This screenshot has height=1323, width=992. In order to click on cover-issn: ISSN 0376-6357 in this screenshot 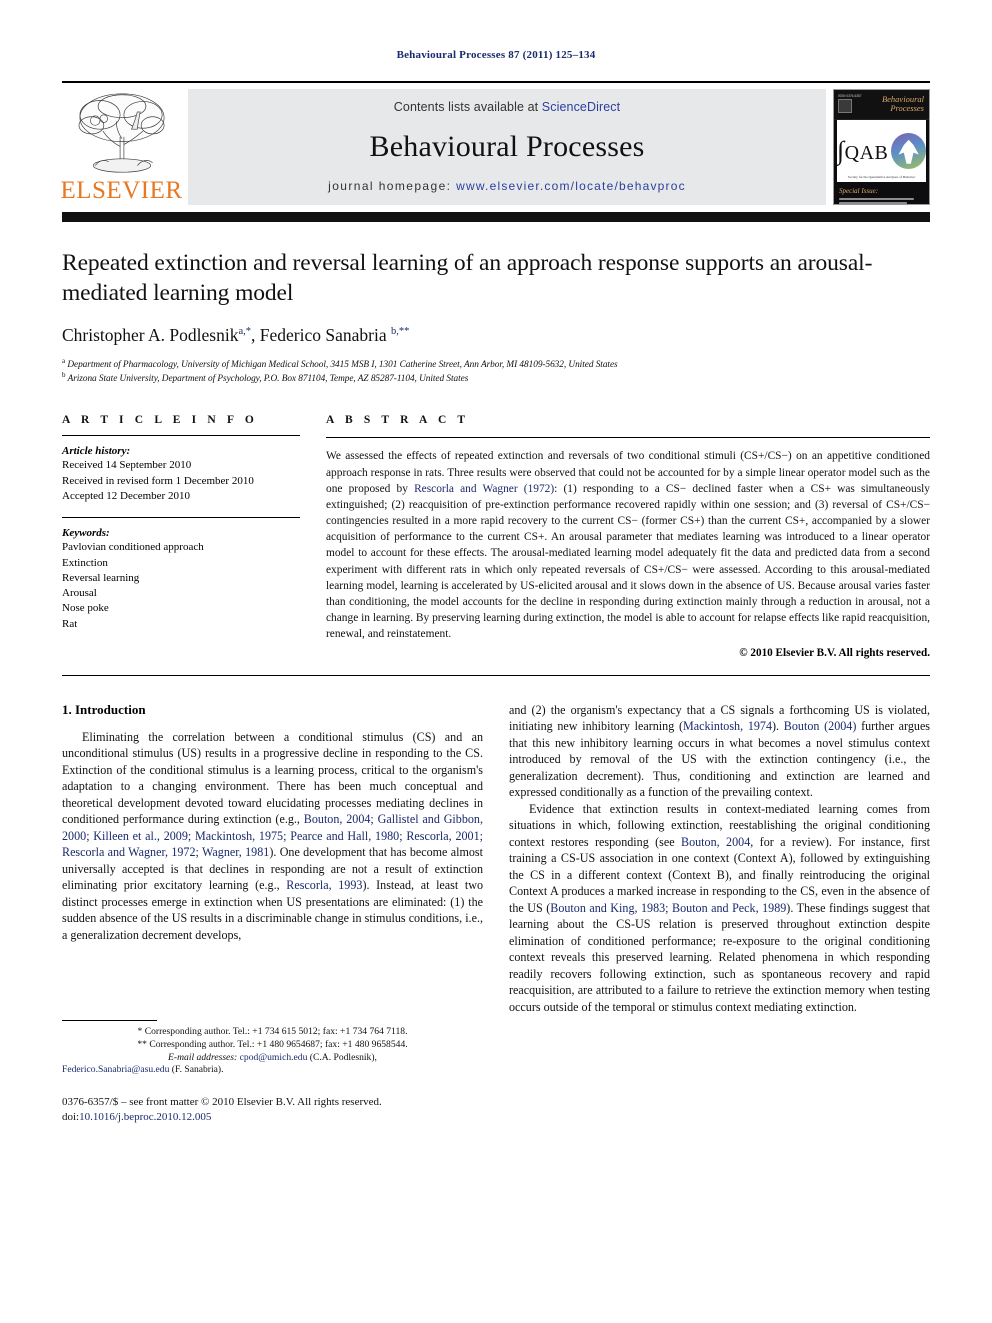, I will do `click(850, 96)`.